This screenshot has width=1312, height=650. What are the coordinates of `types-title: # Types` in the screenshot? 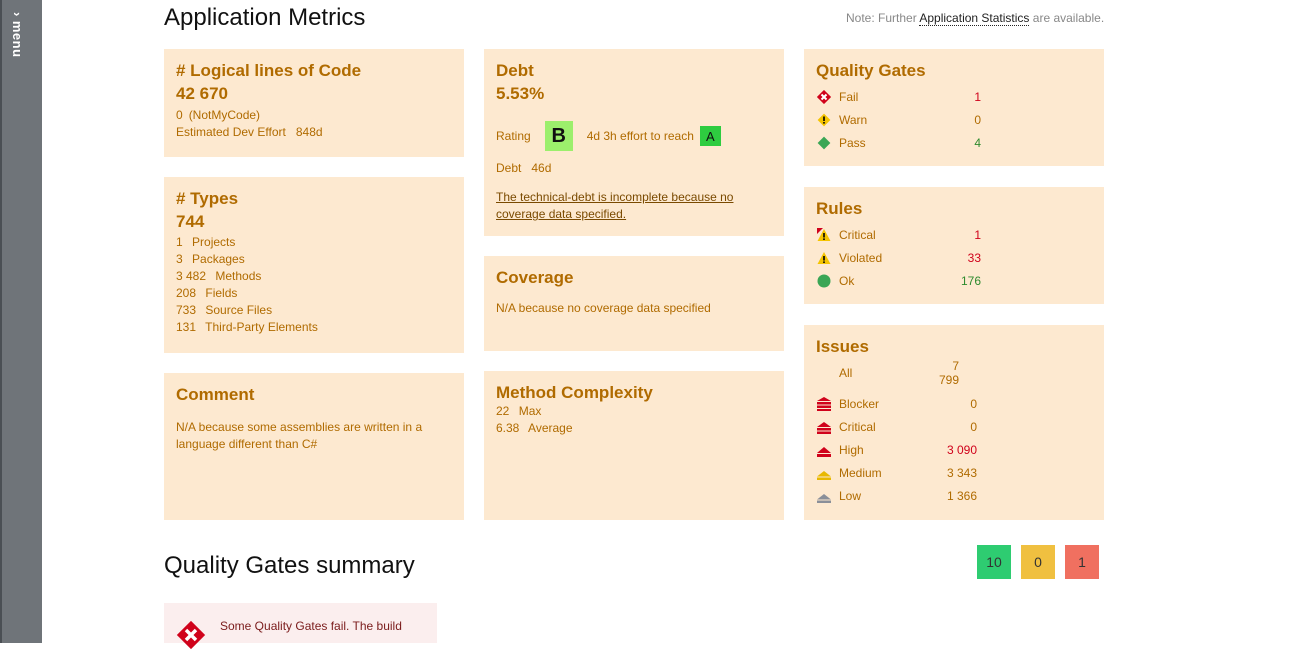 It's located at (314, 199).